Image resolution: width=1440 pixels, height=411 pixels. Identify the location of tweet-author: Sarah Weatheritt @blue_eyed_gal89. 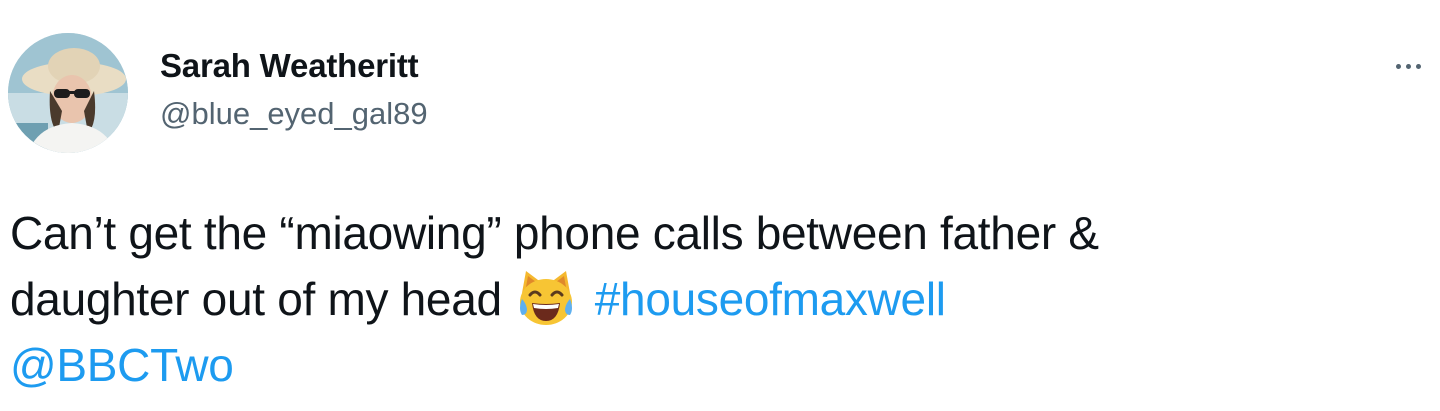
(294, 90).